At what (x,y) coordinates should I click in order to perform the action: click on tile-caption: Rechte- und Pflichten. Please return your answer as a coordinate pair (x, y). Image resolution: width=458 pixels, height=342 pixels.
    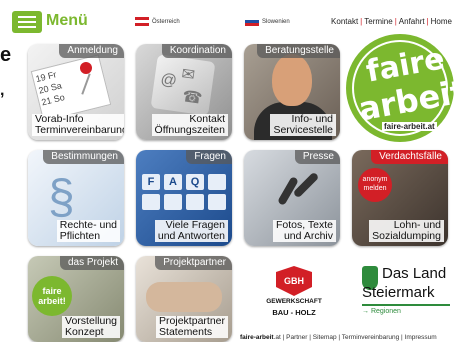
    Looking at the image, I should click on (88, 231).